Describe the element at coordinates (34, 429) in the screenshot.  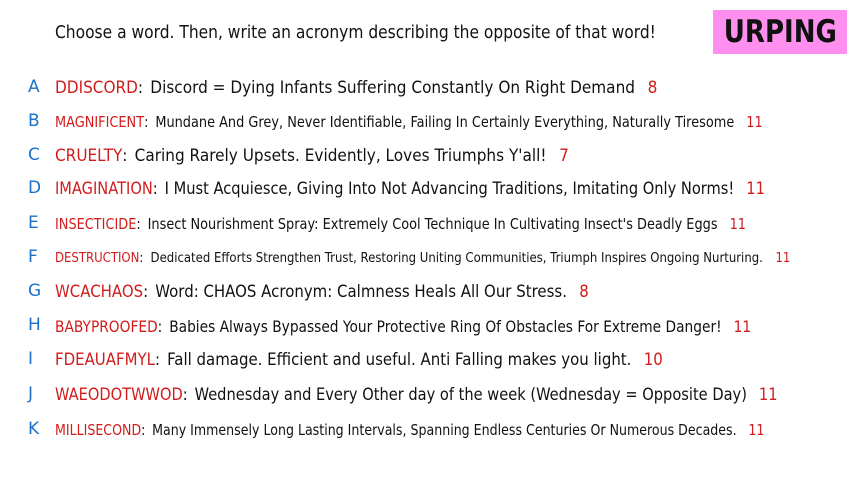
I see `entry-letter: K` at that location.